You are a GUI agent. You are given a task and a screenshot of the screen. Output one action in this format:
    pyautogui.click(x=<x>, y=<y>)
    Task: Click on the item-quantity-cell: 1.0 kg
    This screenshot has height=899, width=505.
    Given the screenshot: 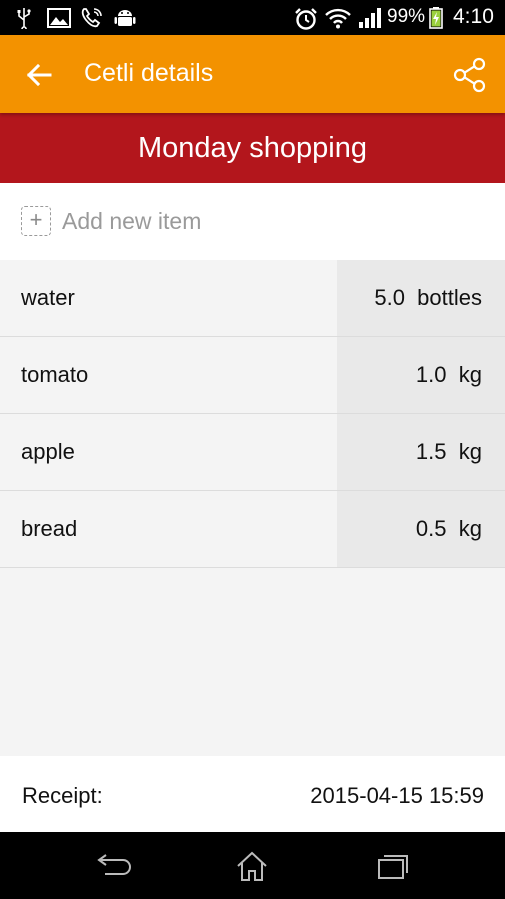 What is the action you would take?
    pyautogui.click(x=421, y=375)
    